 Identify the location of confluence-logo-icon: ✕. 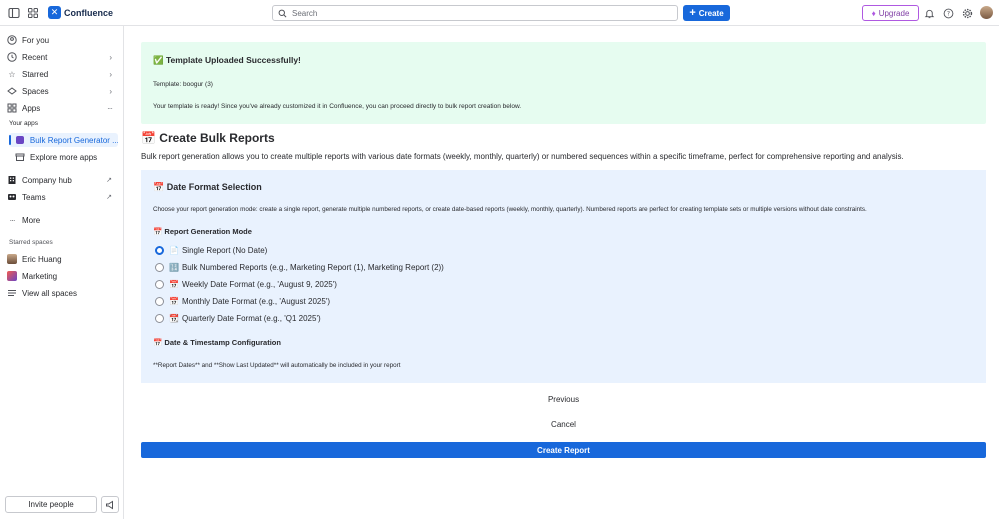
(54, 12).